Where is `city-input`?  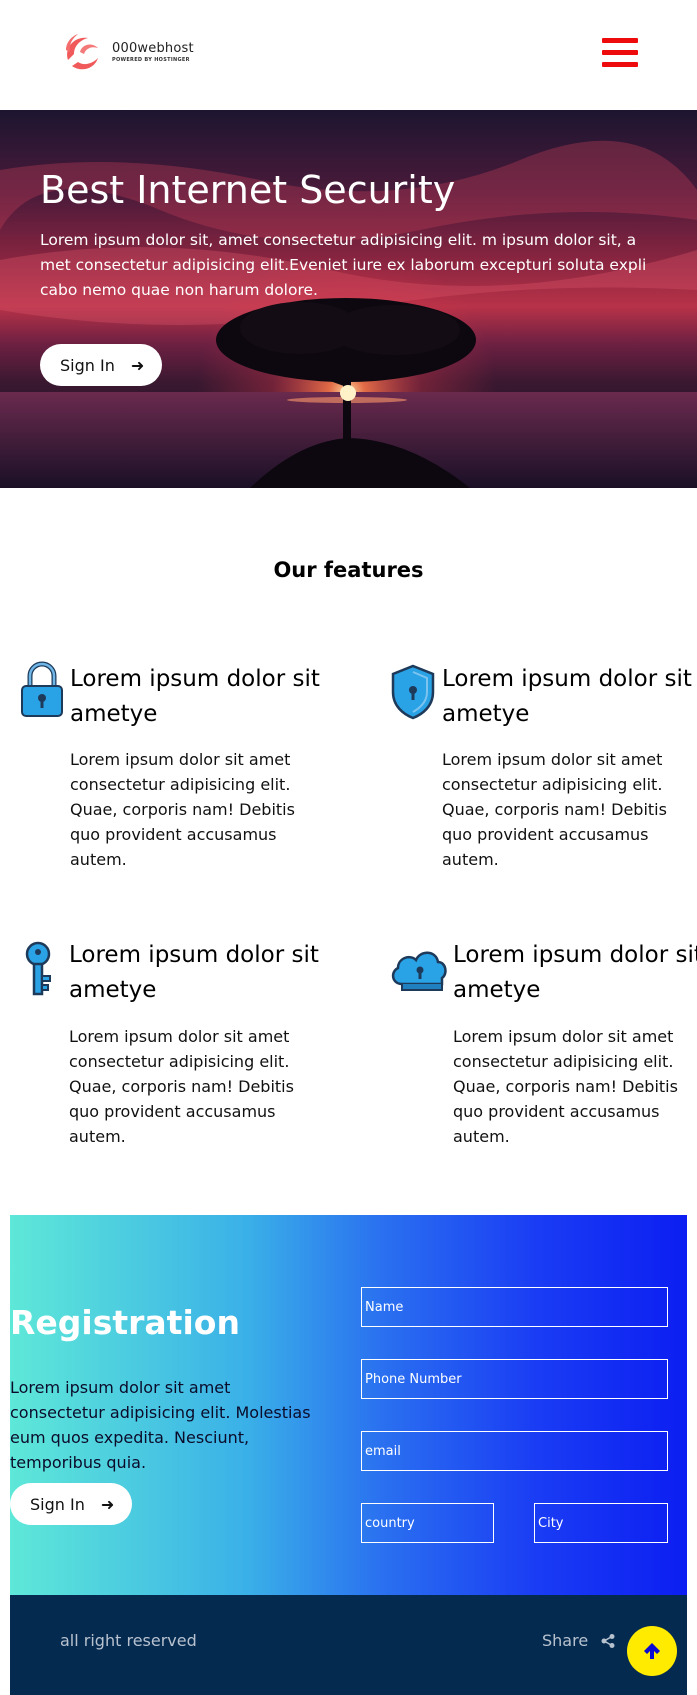
city-input is located at coordinates (601, 1523).